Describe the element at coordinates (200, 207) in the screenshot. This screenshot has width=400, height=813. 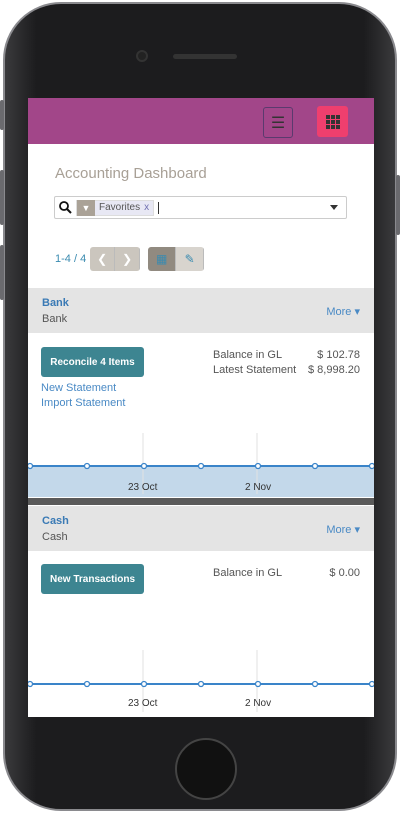
I see `search-input: ▼ Favorites x` at that location.